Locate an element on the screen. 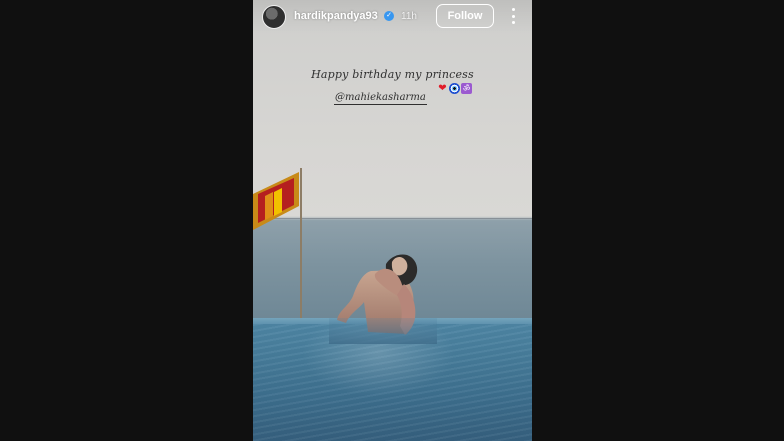  caption-emojis: ❤ ॐ is located at coordinates (454, 88).